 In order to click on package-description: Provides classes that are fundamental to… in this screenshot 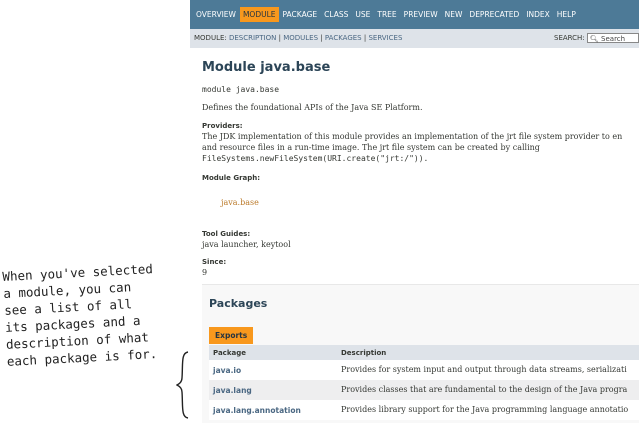, I will do `click(484, 389)`.